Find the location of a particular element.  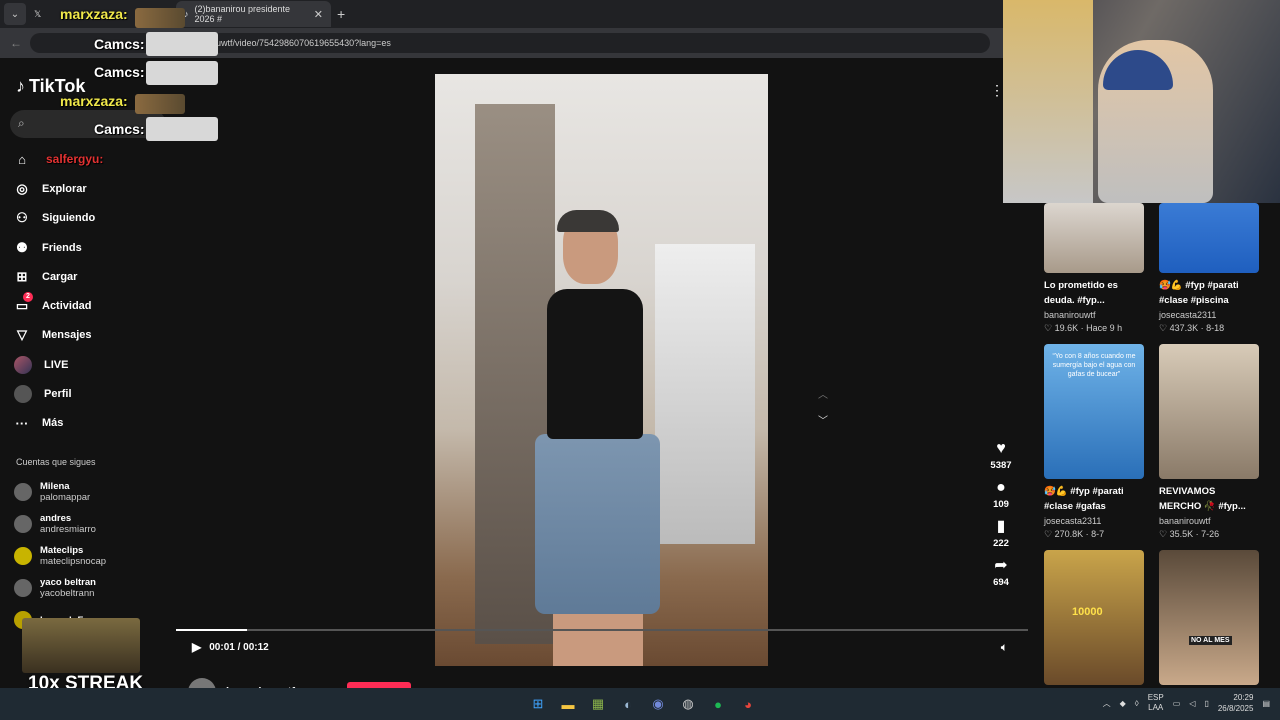

close-tab-icon: ✕ is located at coordinates (318, 14).